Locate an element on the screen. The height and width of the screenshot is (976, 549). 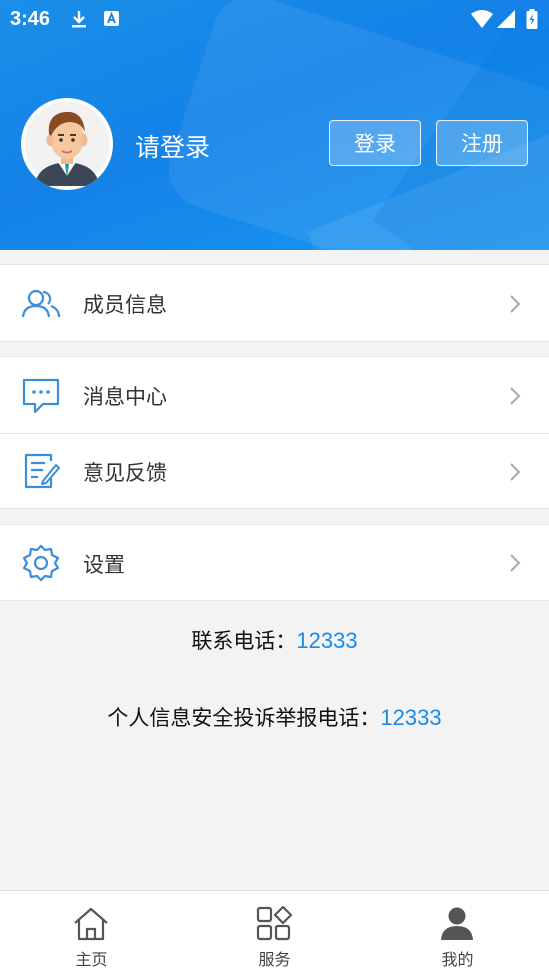
menu-label-settings: 设置 is located at coordinates (104, 565).